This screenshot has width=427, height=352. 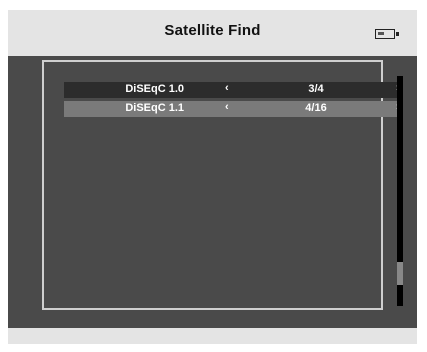 What do you see at coordinates (212, 336) in the screenshot?
I see `footer-bar` at bounding box center [212, 336].